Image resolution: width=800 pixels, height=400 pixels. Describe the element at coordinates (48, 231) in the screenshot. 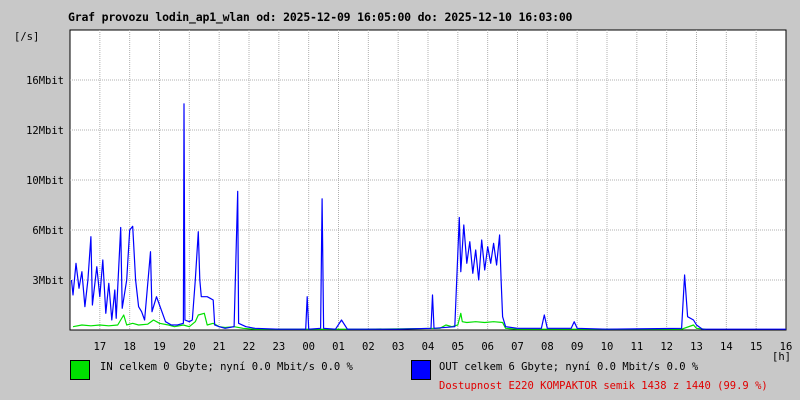

I see `y-tick-label: 6Mbit` at that location.